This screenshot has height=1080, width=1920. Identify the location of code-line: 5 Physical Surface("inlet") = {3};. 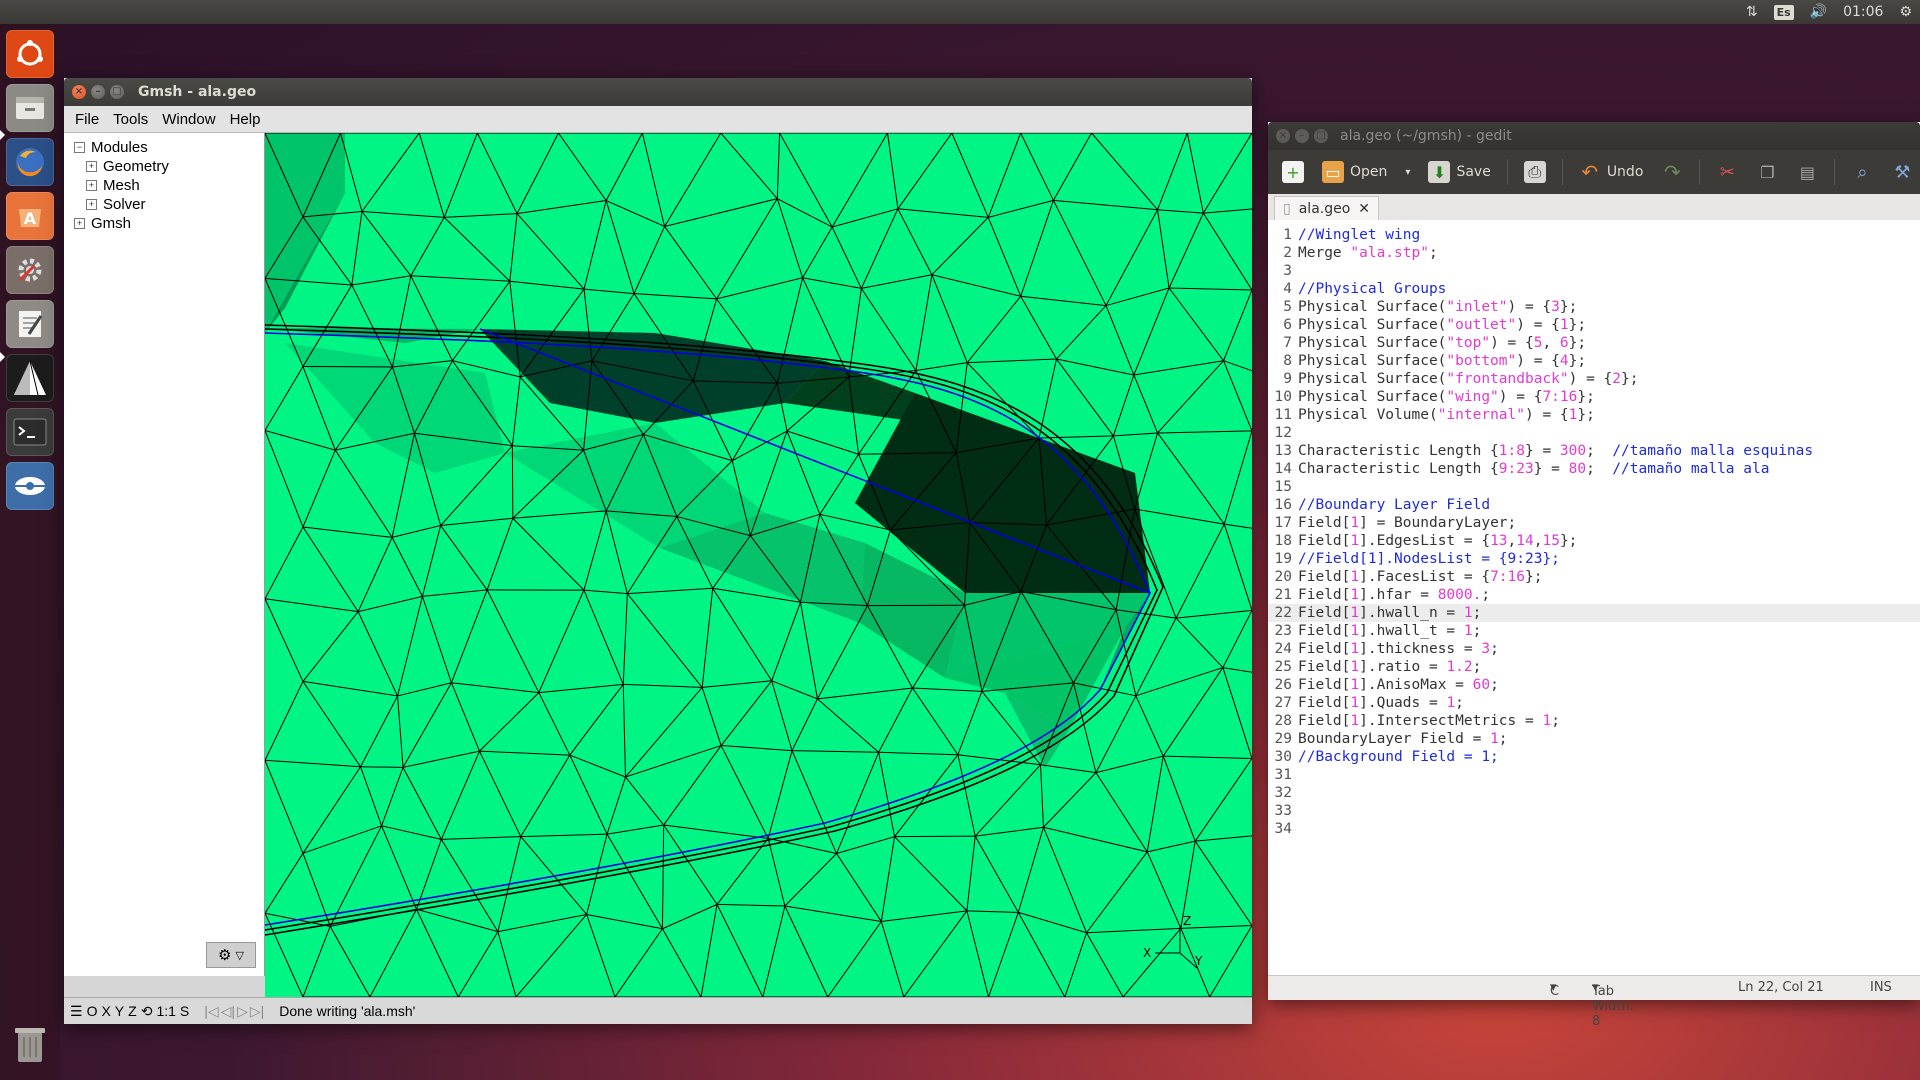
(1594, 307).